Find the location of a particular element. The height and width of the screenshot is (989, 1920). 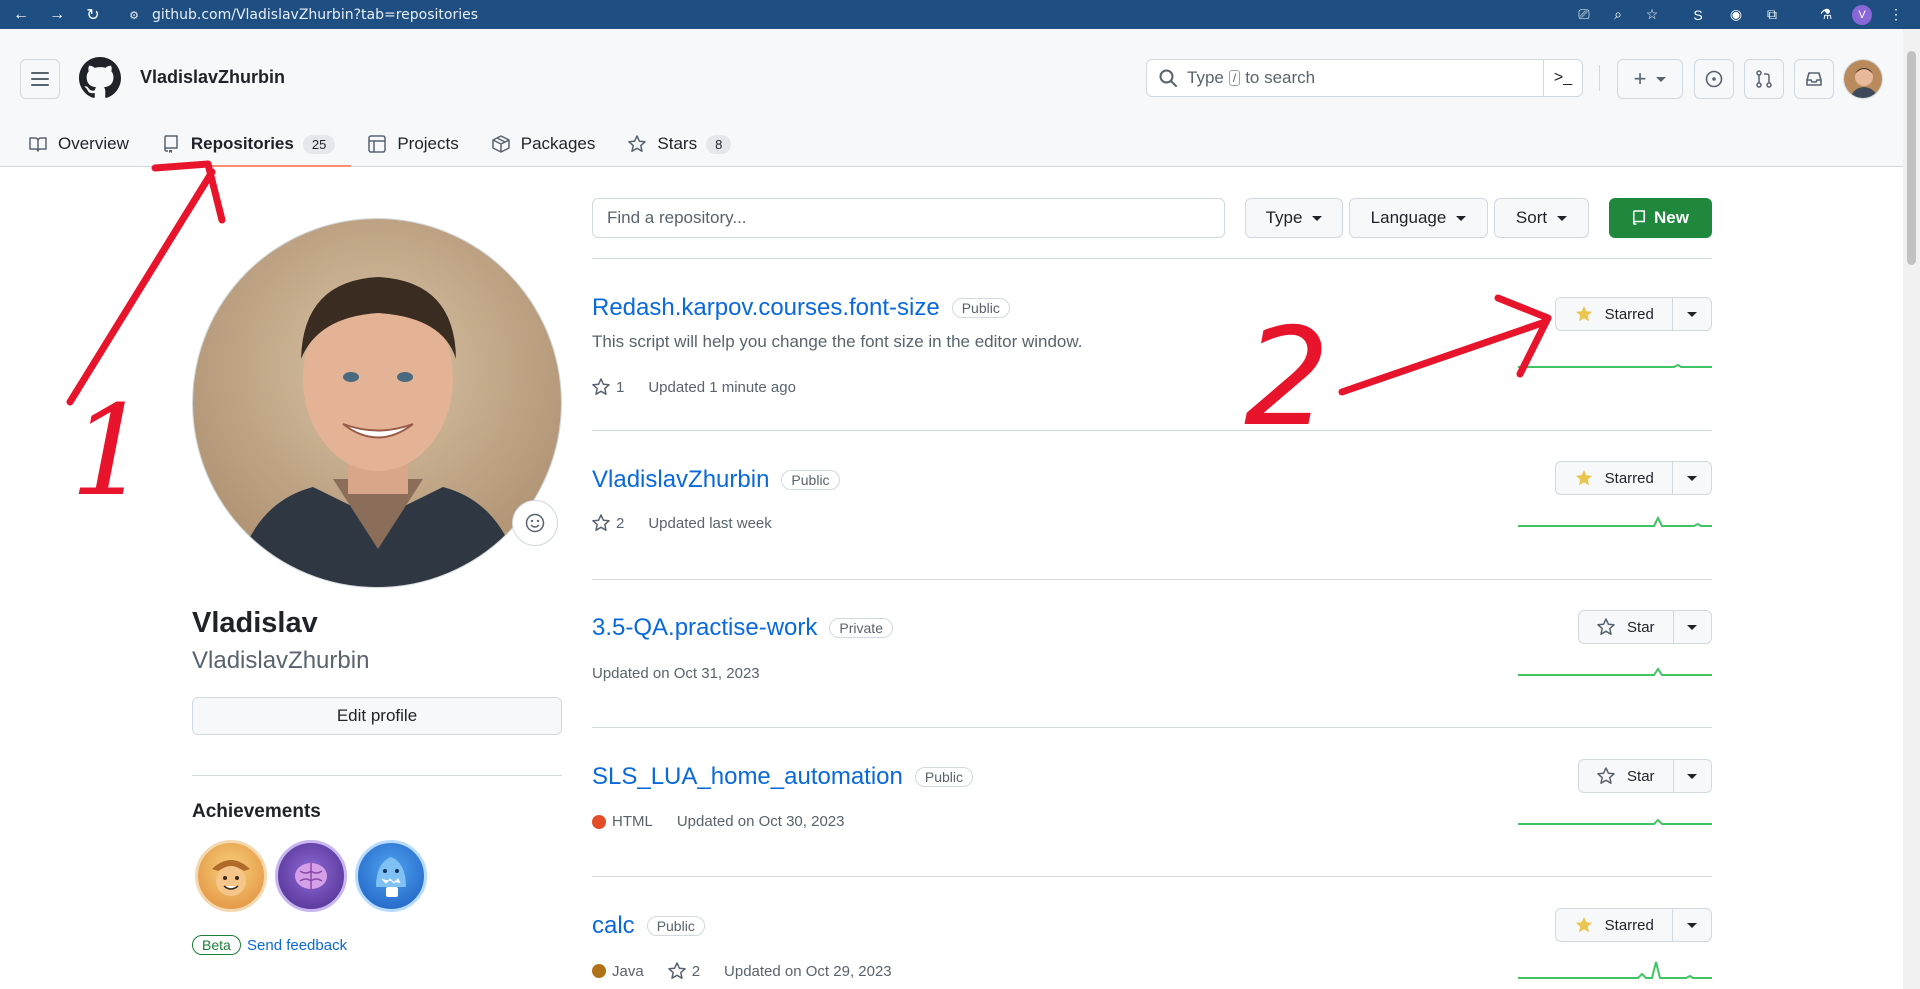

tab-repositories: Repositories 25 is located at coordinates (252, 144).